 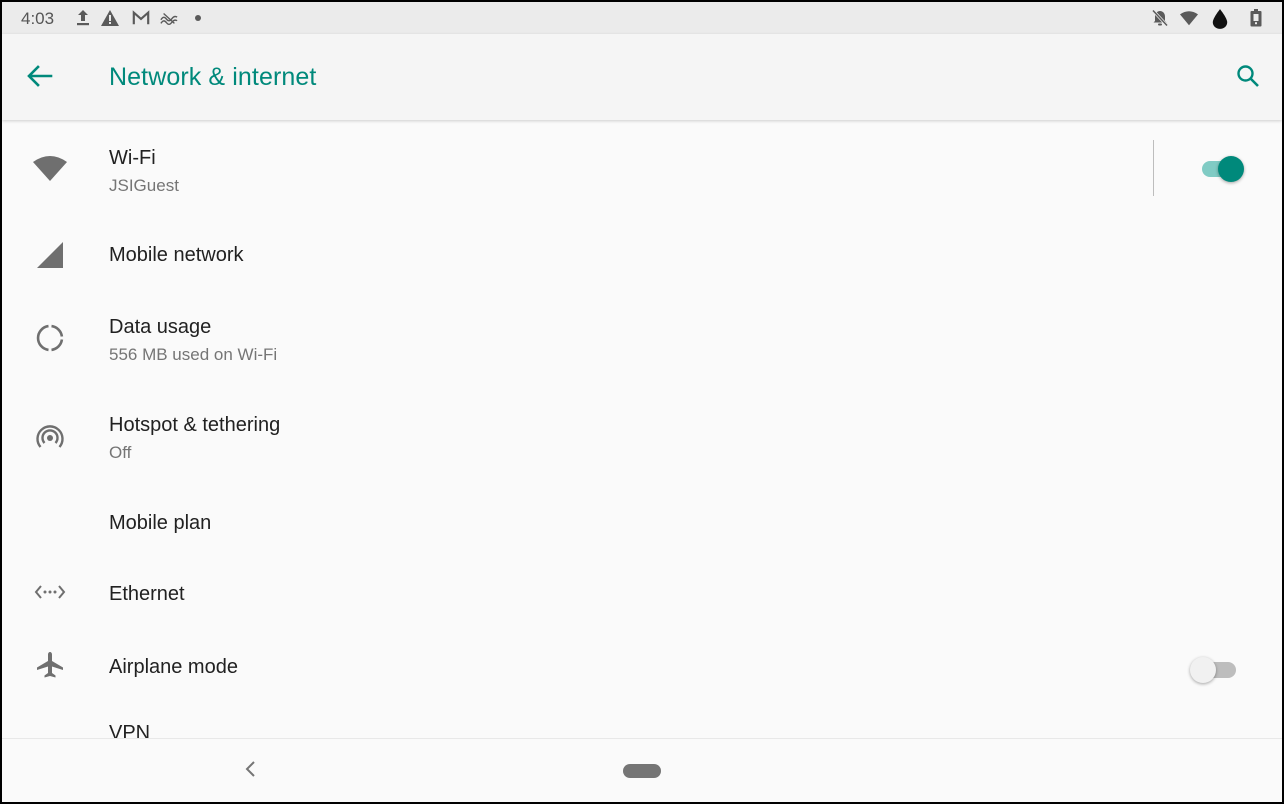 What do you see at coordinates (176, 255) in the screenshot?
I see `mobile-network-label: Mobile network` at bounding box center [176, 255].